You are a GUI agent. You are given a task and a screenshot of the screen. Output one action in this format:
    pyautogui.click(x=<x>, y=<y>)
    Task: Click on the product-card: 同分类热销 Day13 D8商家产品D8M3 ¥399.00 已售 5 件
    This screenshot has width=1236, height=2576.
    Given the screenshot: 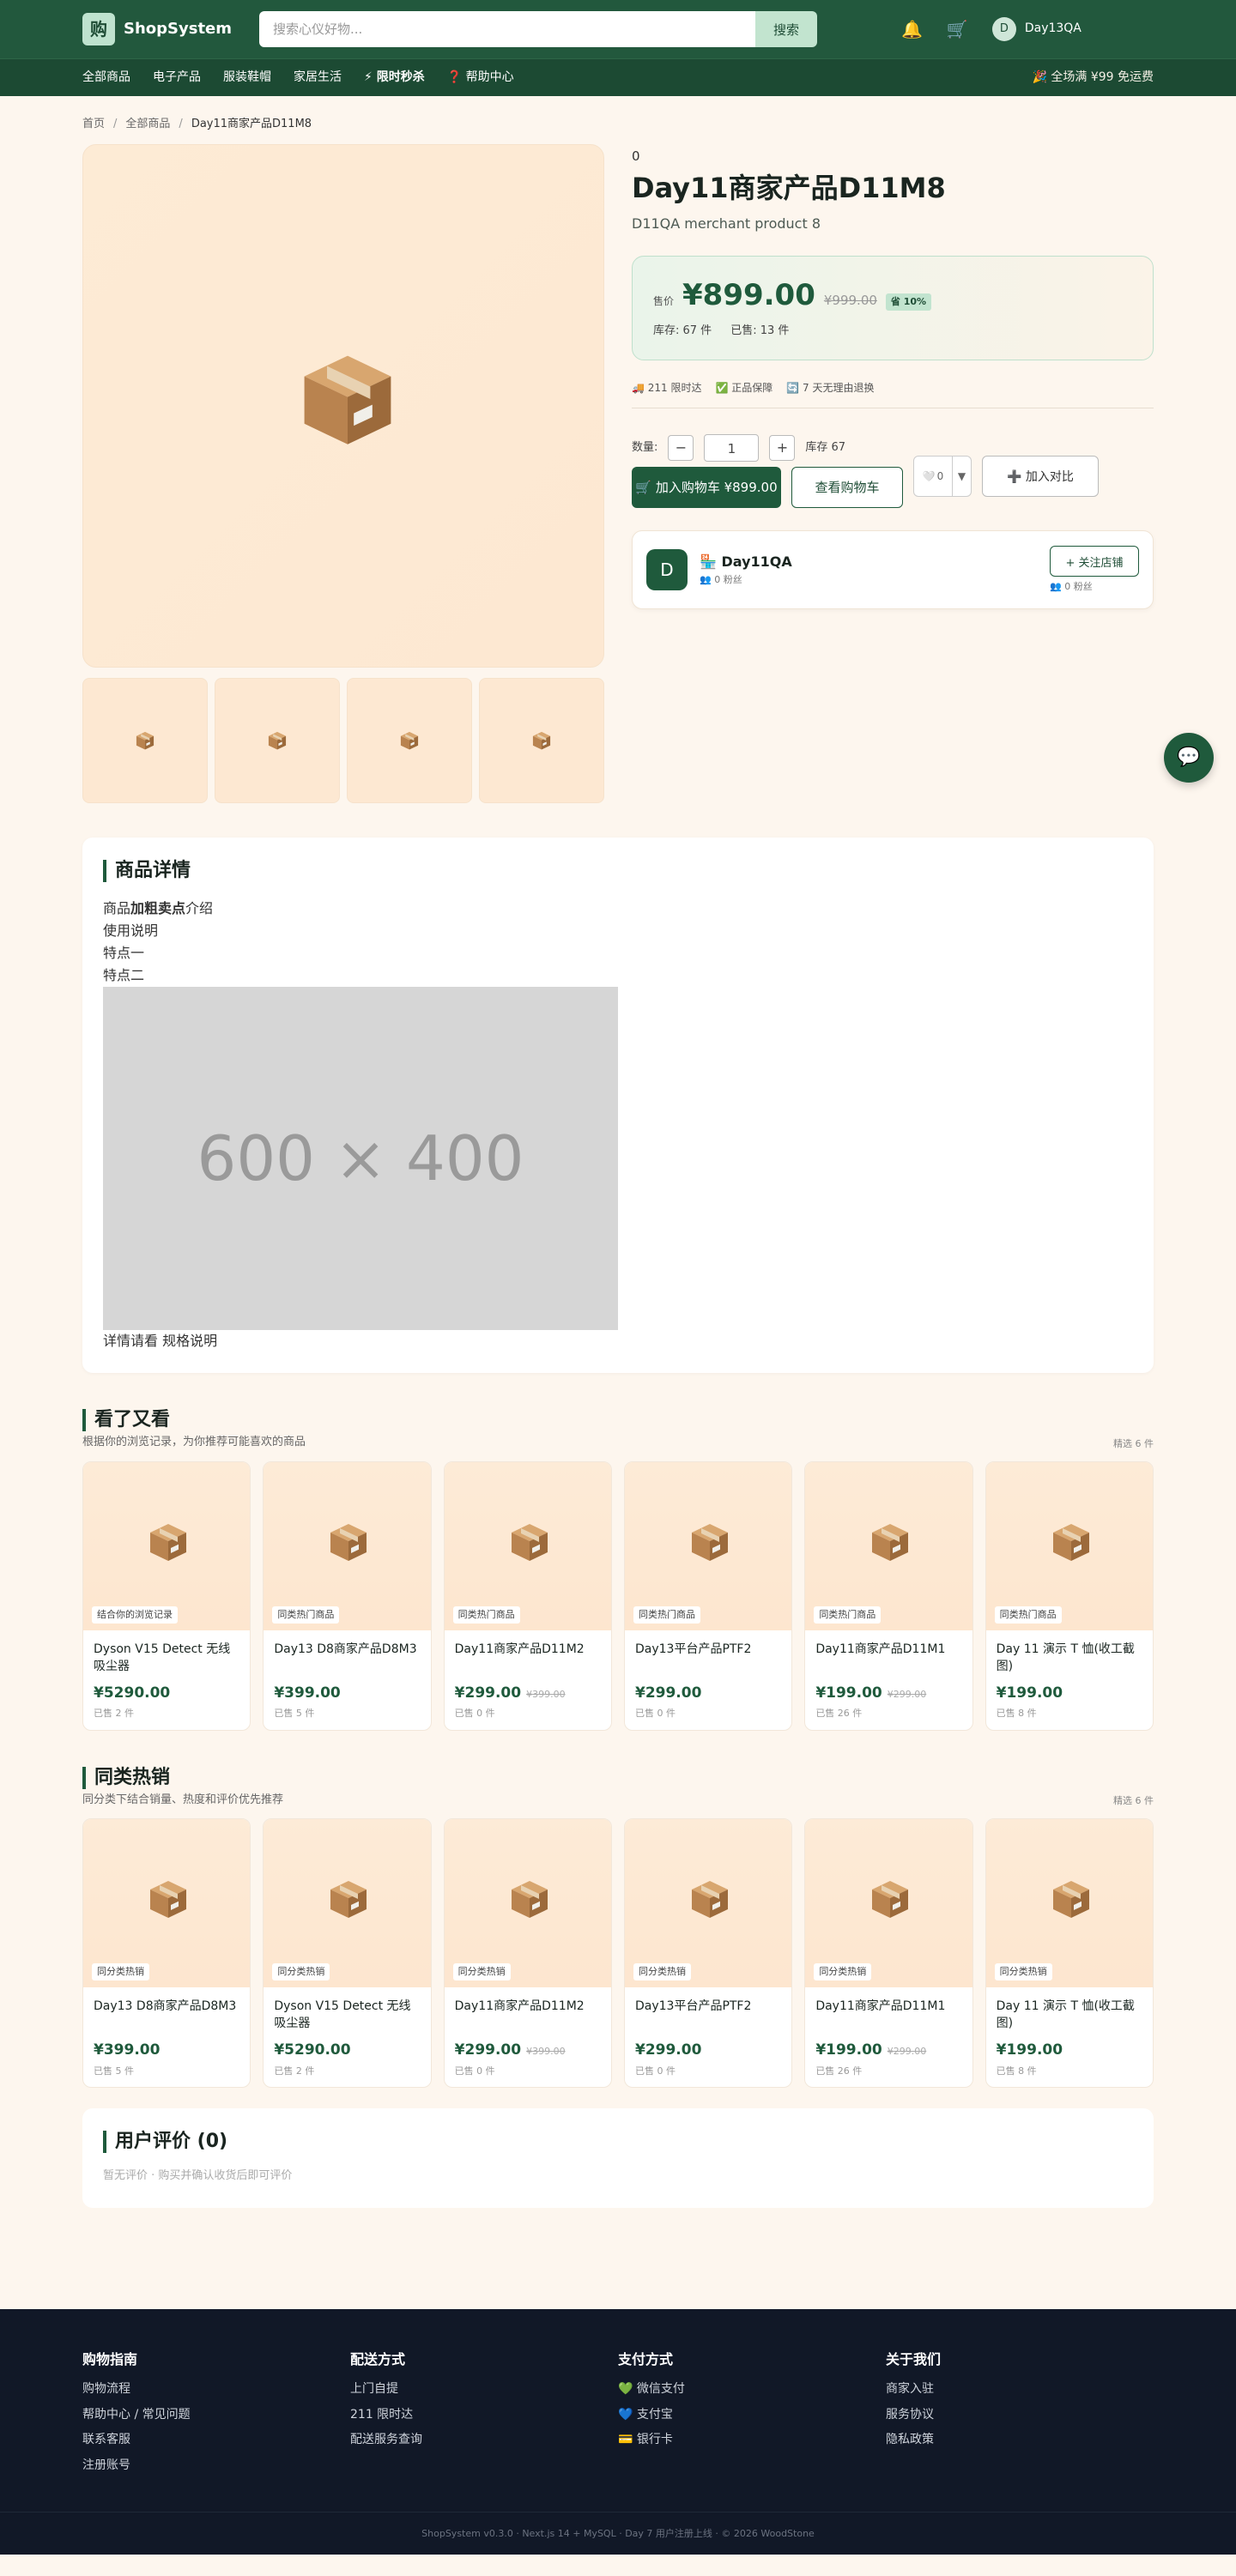 What is the action you would take?
    pyautogui.click(x=166, y=1952)
    